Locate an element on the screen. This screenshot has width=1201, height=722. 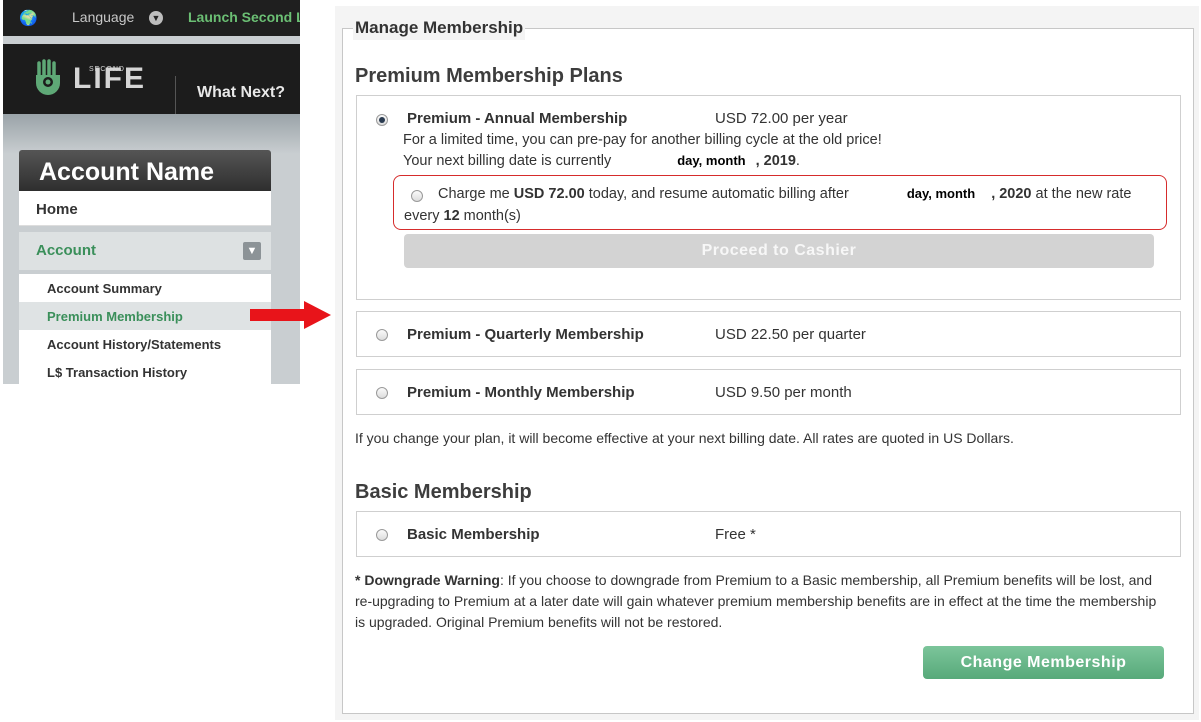
logo-text: LIFE is located at coordinates (109, 79).